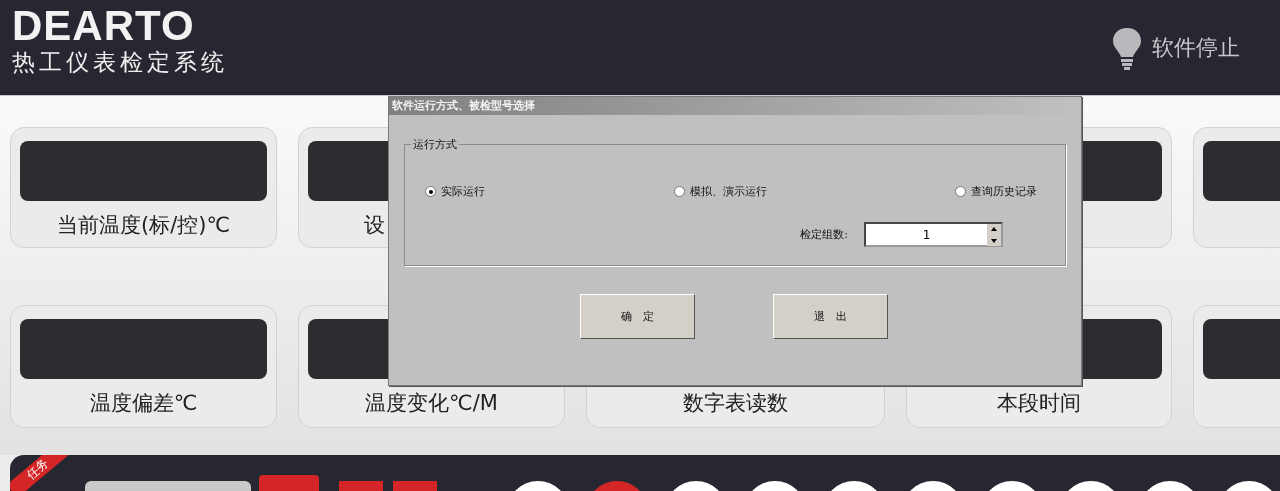 This screenshot has width=1280, height=491. Describe the element at coordinates (120, 62) in the screenshot. I see `app-subtitle: 热工仪表检定系统` at that location.